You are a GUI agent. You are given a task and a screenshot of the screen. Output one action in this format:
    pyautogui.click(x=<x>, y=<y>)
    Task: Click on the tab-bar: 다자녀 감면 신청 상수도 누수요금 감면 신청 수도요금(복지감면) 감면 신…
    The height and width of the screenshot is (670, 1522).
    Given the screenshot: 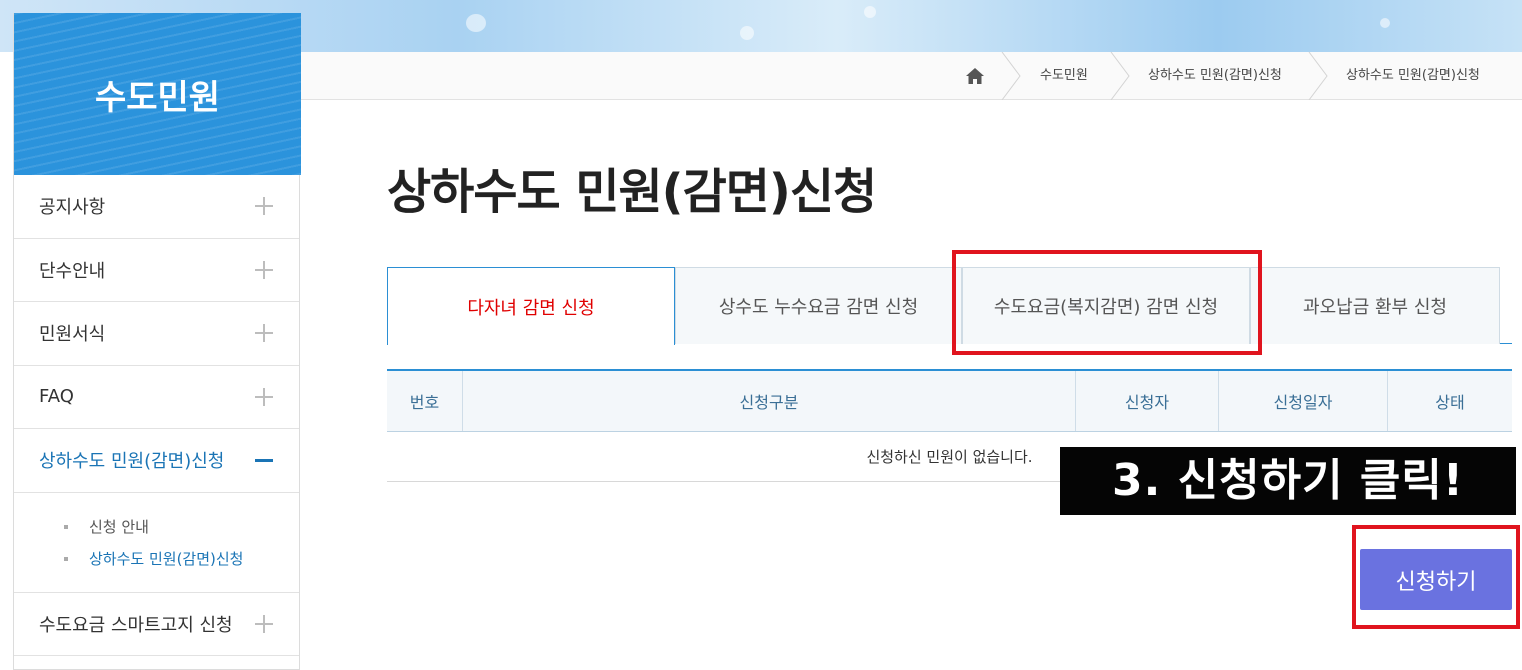 What is the action you would take?
    pyautogui.click(x=949, y=306)
    